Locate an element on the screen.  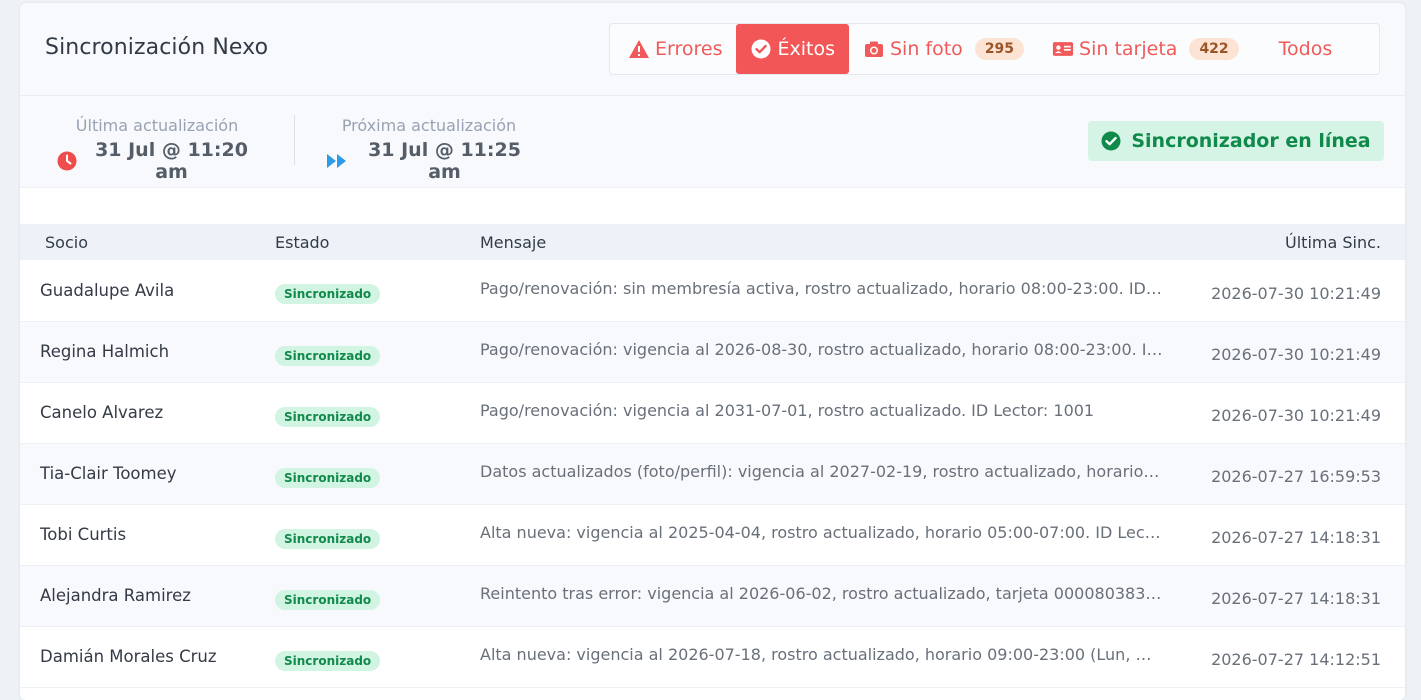
filter-sin-foto-button: Sin foto 295 is located at coordinates (943, 49).